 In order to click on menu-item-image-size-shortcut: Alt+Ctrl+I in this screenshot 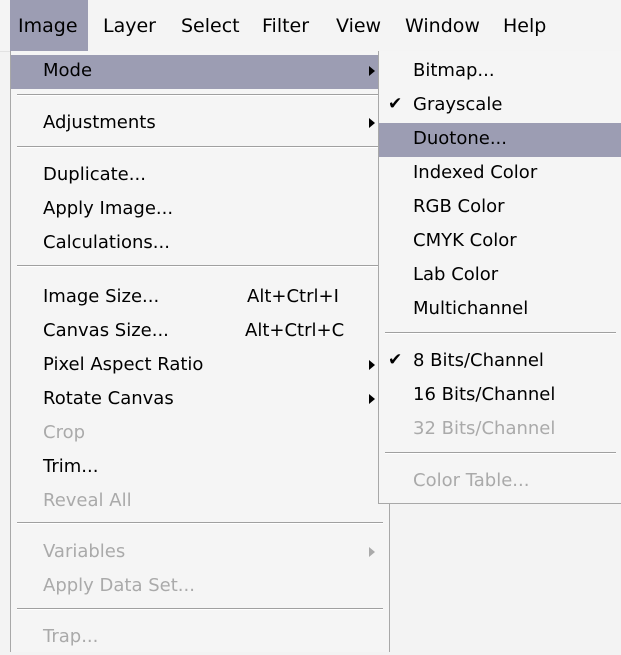, I will do `click(293, 296)`.